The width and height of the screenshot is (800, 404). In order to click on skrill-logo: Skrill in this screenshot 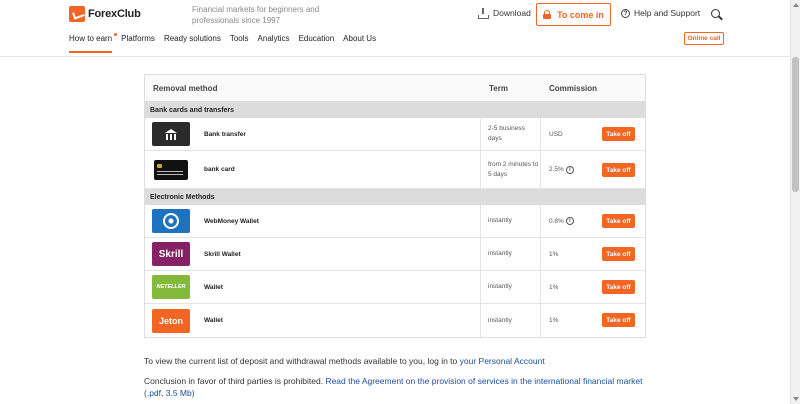, I will do `click(171, 254)`.